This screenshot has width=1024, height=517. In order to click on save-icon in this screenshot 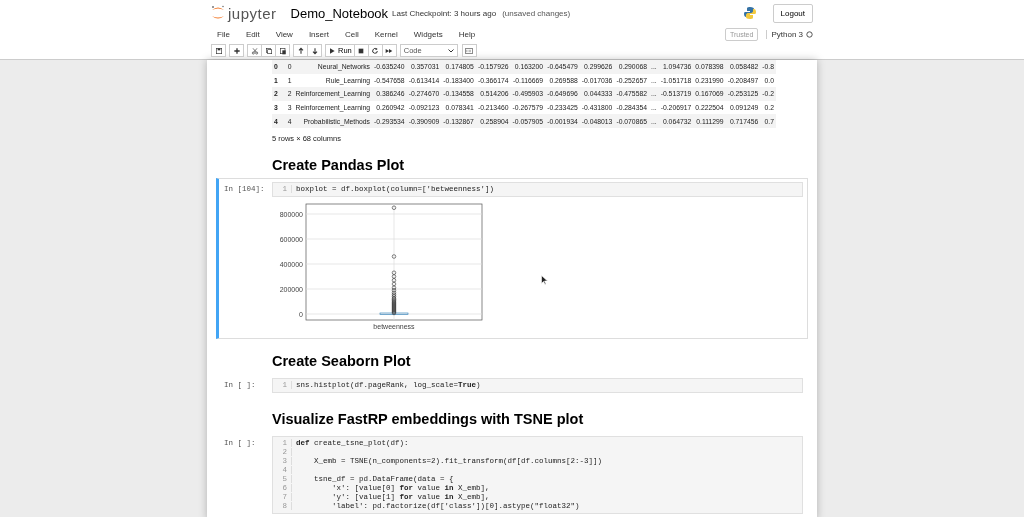, I will do `click(218, 50)`.